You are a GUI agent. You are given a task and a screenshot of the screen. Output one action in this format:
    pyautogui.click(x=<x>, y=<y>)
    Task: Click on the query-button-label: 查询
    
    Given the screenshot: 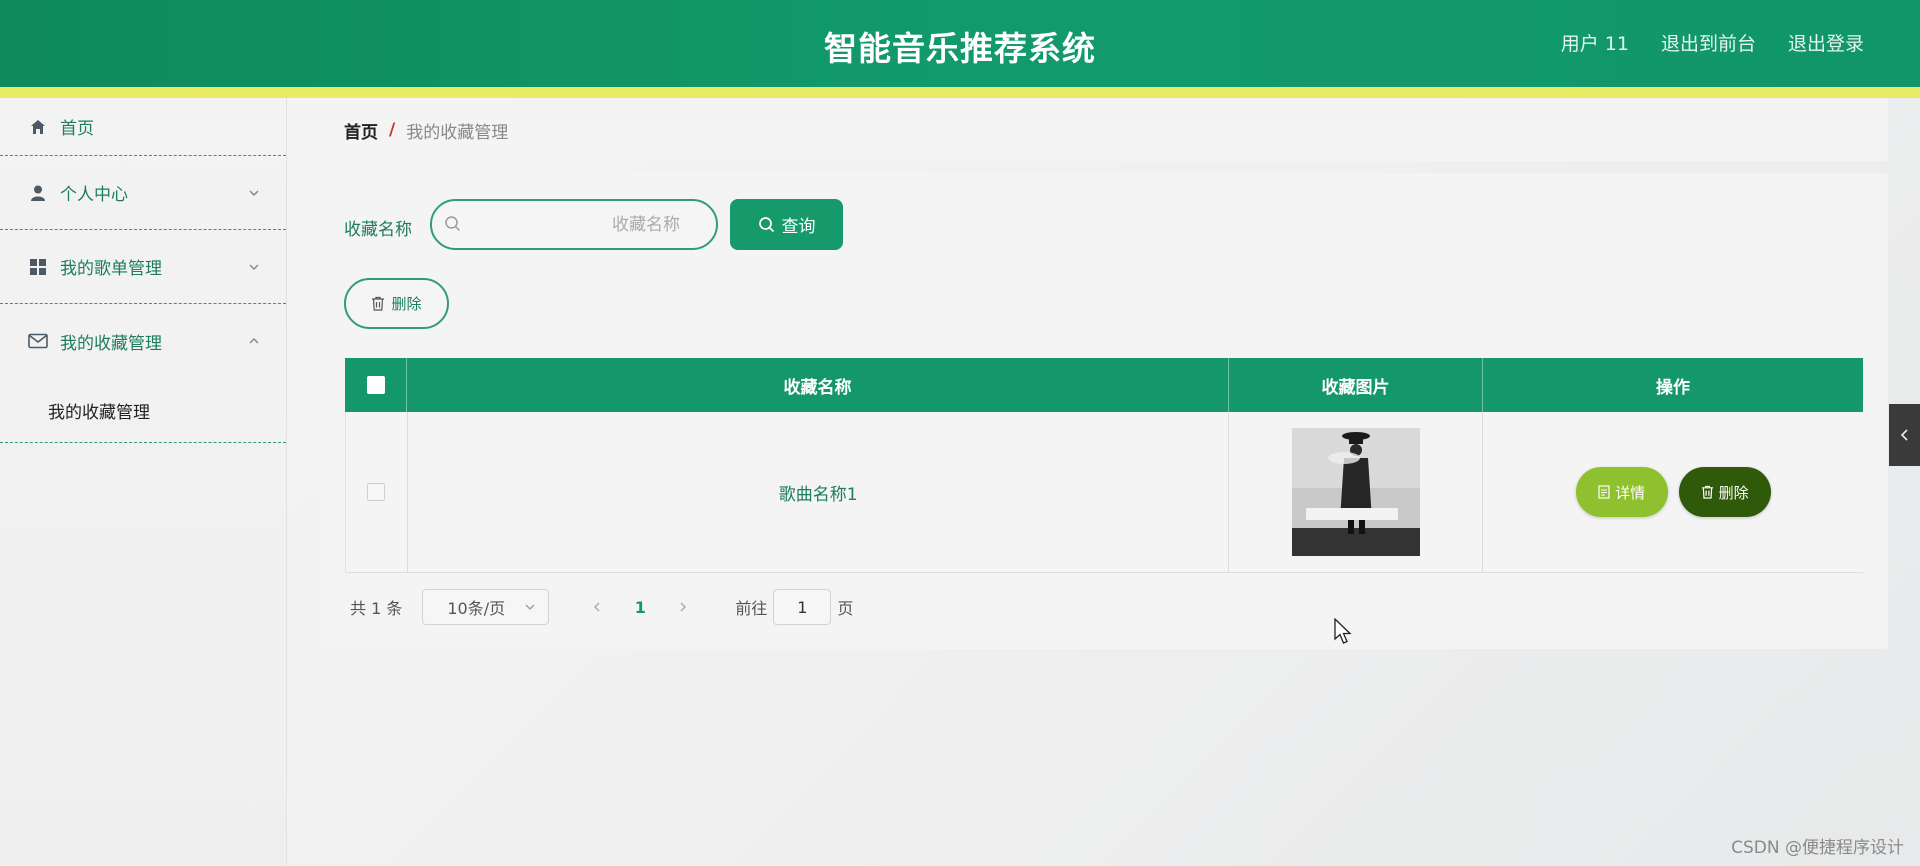 What is the action you would take?
    pyautogui.click(x=798, y=227)
    